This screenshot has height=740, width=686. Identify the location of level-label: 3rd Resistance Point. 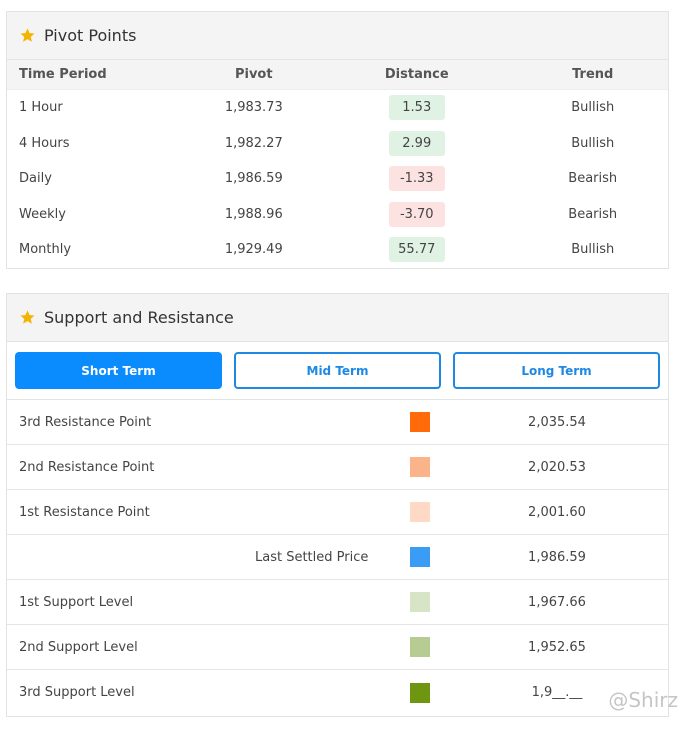
(85, 422).